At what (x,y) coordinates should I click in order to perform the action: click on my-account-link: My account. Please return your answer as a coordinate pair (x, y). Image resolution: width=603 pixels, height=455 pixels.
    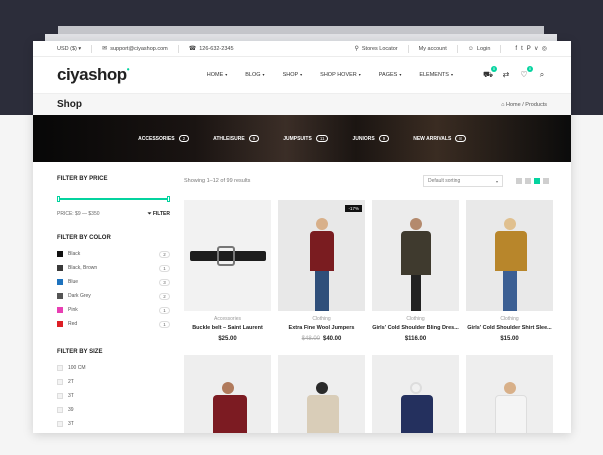
    Looking at the image, I should click on (433, 49).